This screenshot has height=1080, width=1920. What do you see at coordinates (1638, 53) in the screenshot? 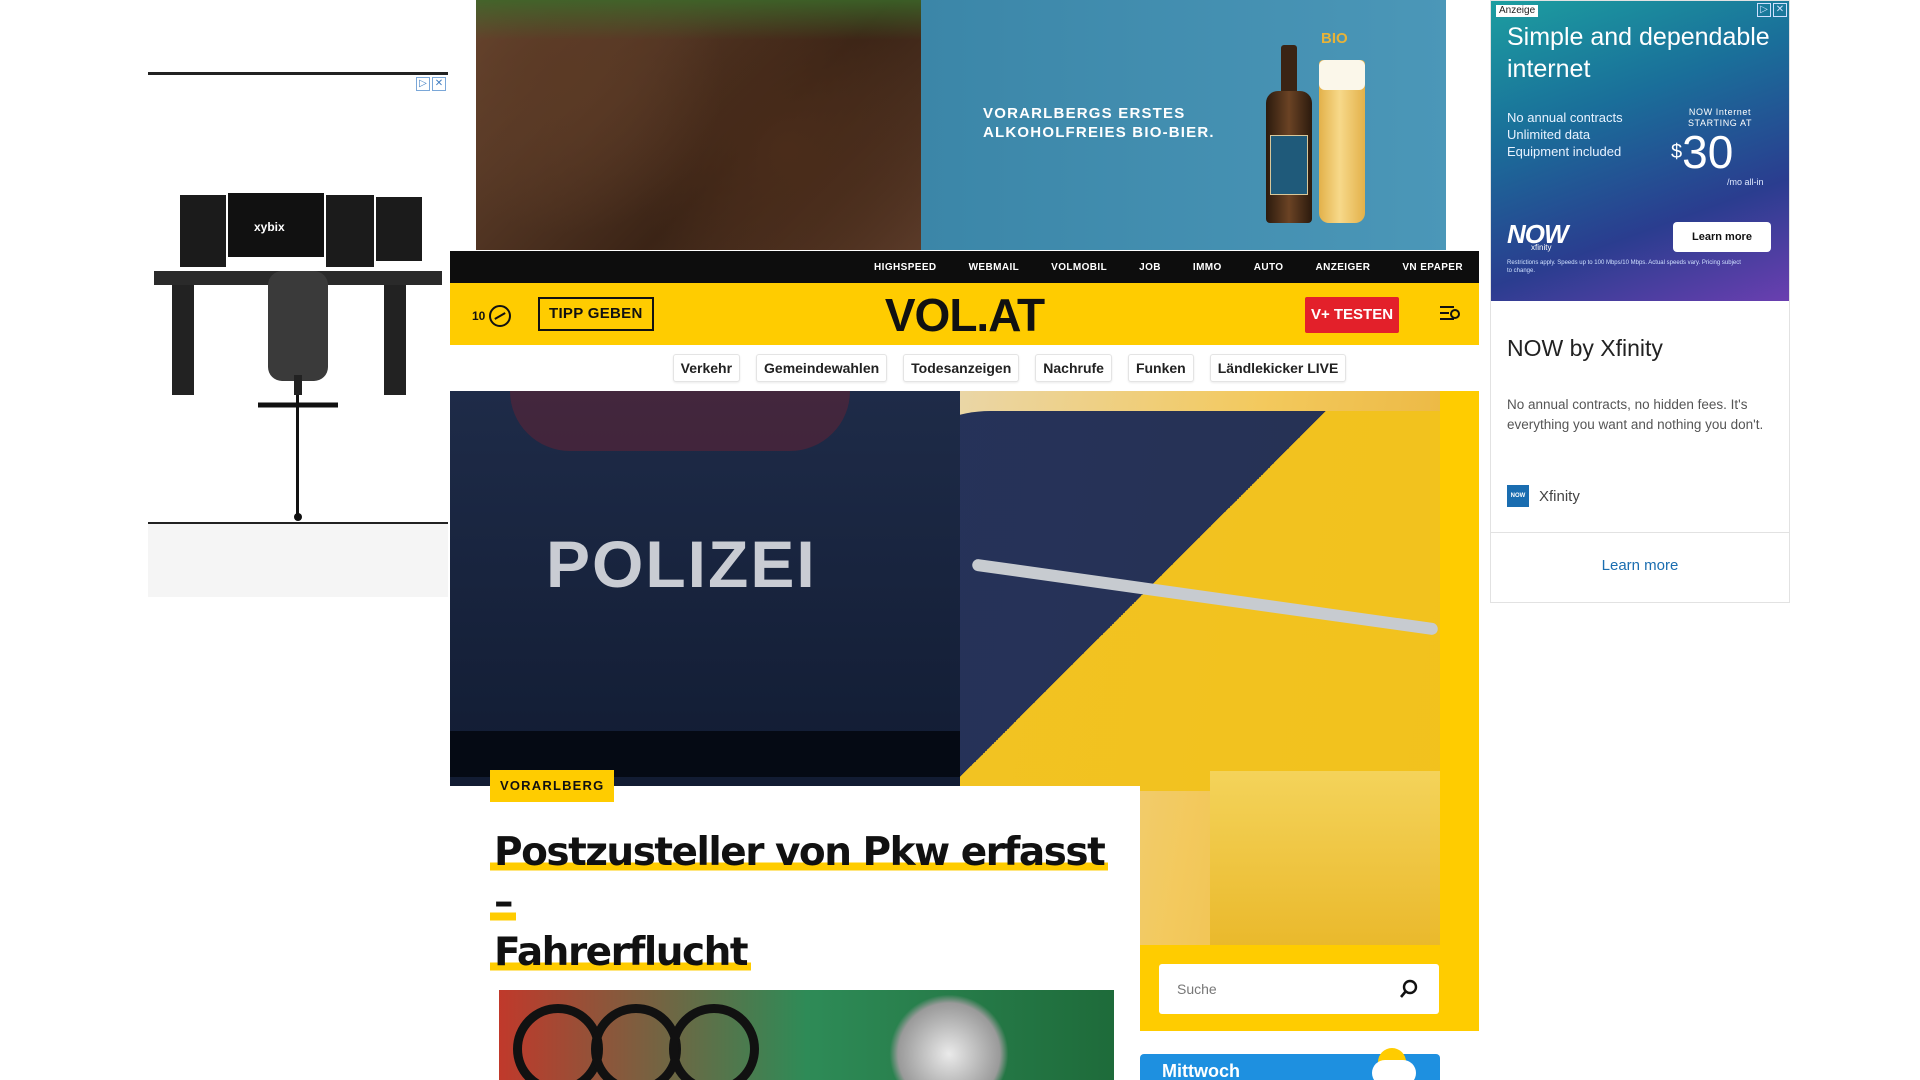
I see `ad-headline: Simple and dependable internet` at bounding box center [1638, 53].